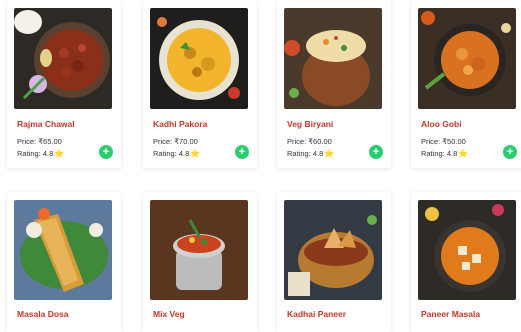 The image size is (521, 332). What do you see at coordinates (441, 124) in the screenshot?
I see `food-name: Aloo Gobi` at bounding box center [441, 124].